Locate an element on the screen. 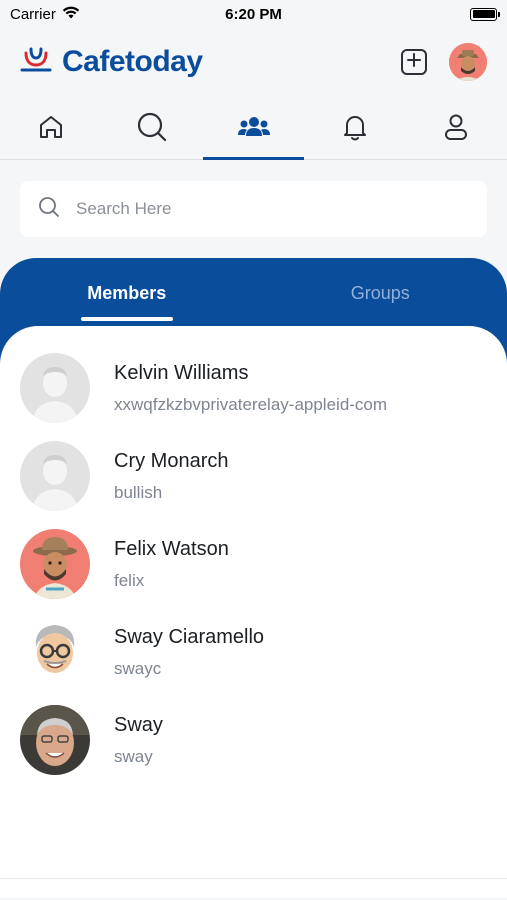  tab-groups: Groups is located at coordinates (380, 293).